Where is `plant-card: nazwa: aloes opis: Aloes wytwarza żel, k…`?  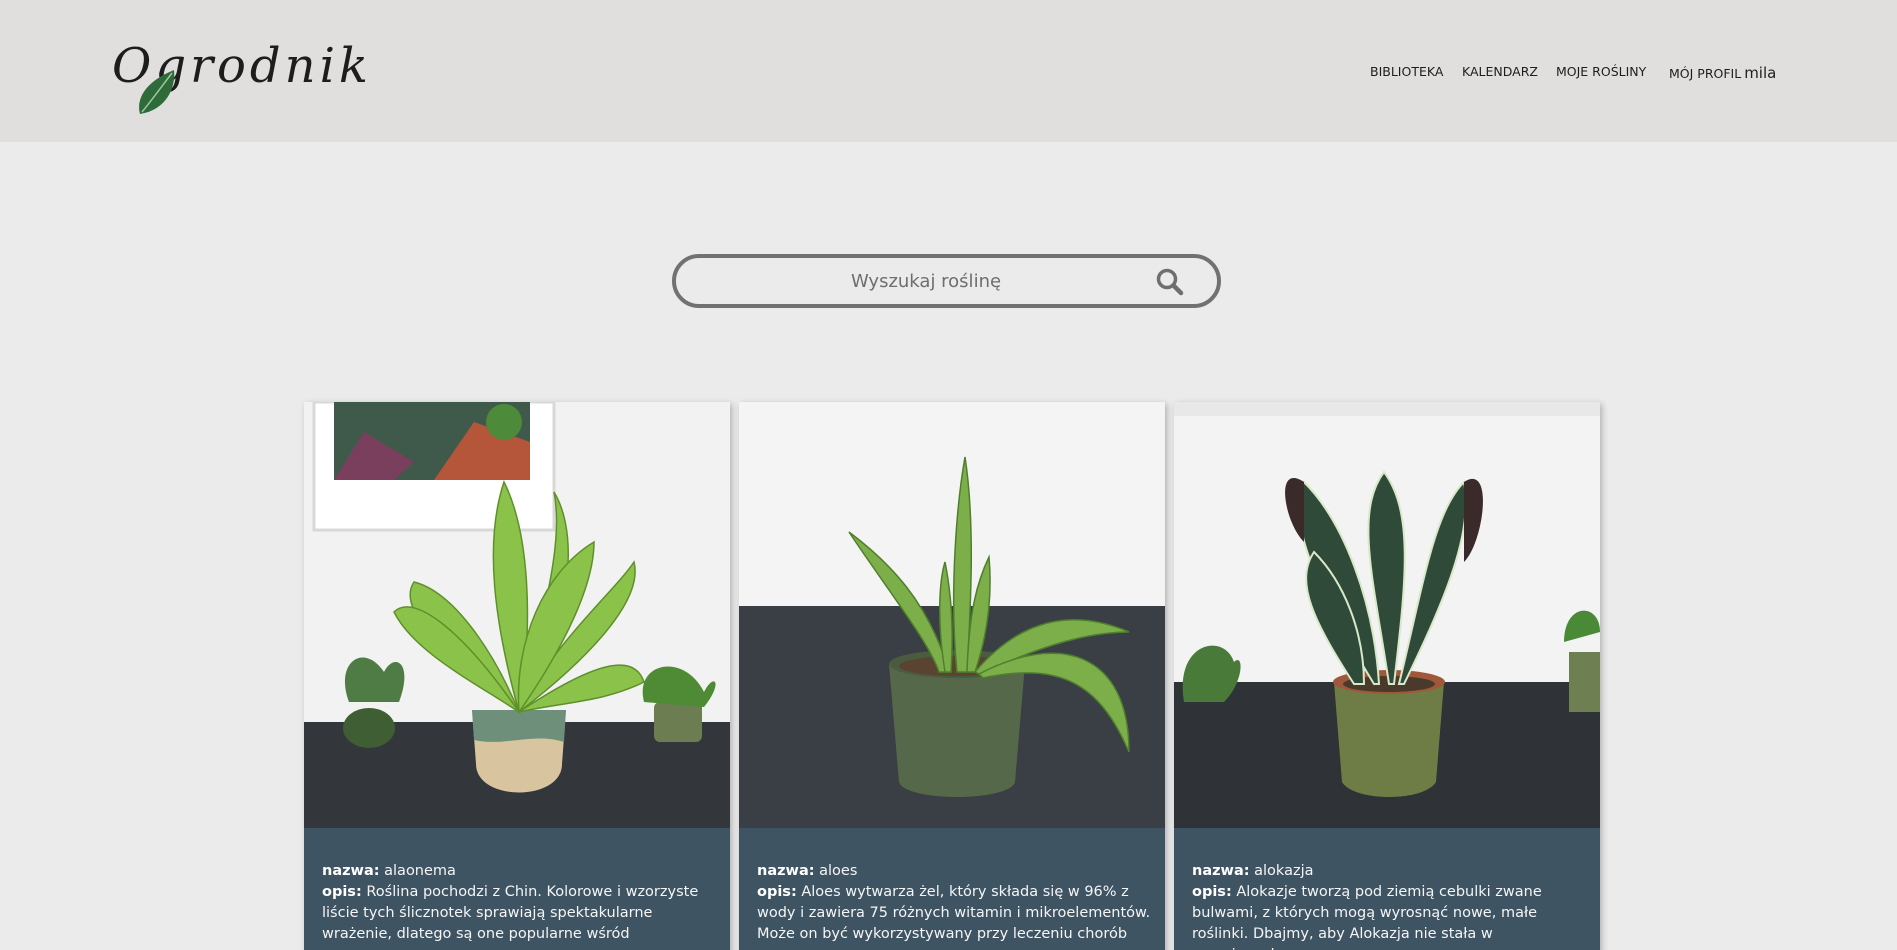
plant-card: nazwa: aloes opis: Aloes wytwarza żel, k… is located at coordinates (952, 676).